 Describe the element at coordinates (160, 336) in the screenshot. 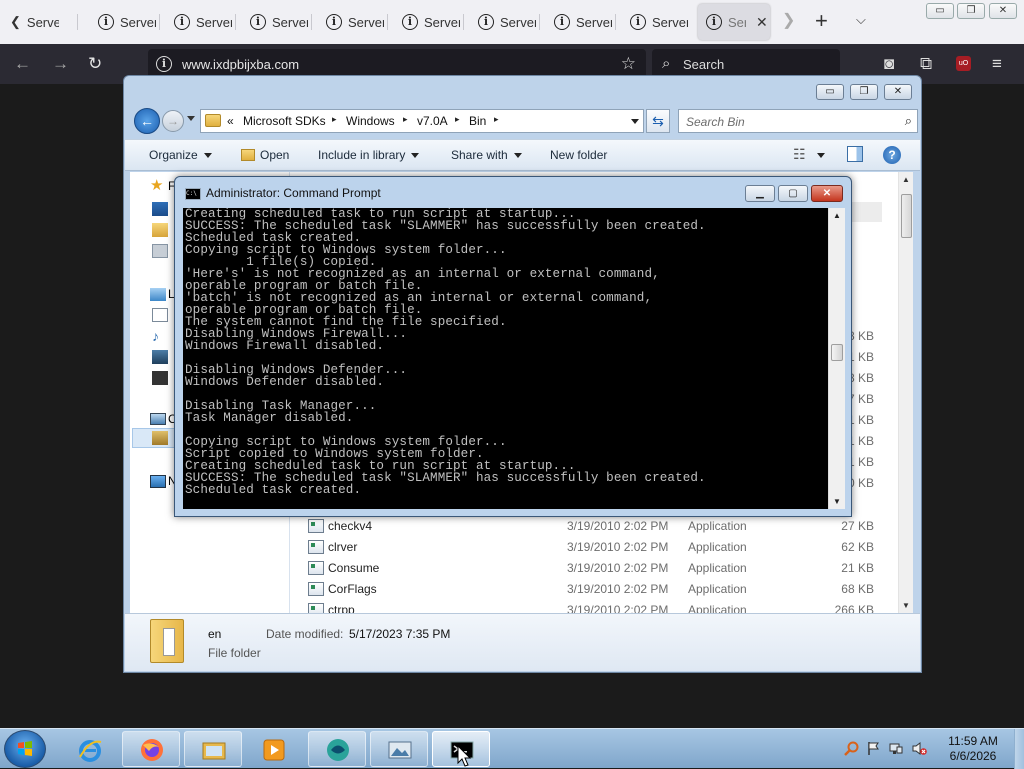

I see `music-icon: ♪` at that location.